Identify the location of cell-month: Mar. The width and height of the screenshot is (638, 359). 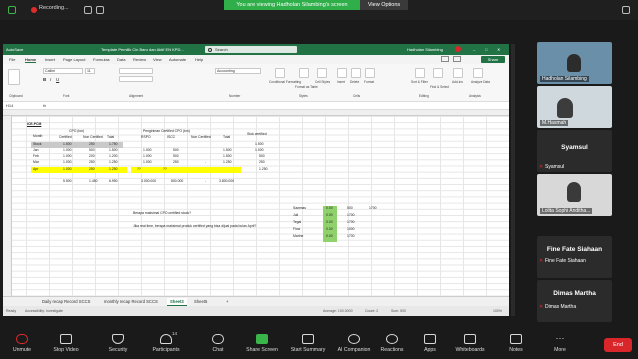
(36, 162).